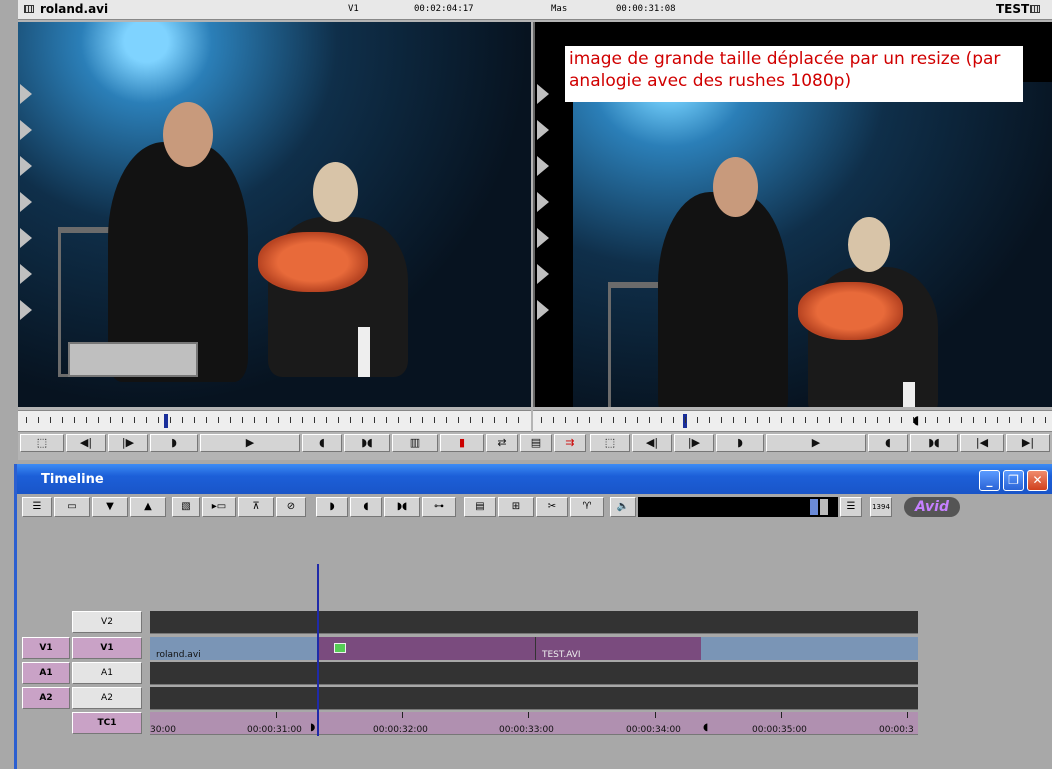  I want to click on play-icon: ▶, so click(250, 443).